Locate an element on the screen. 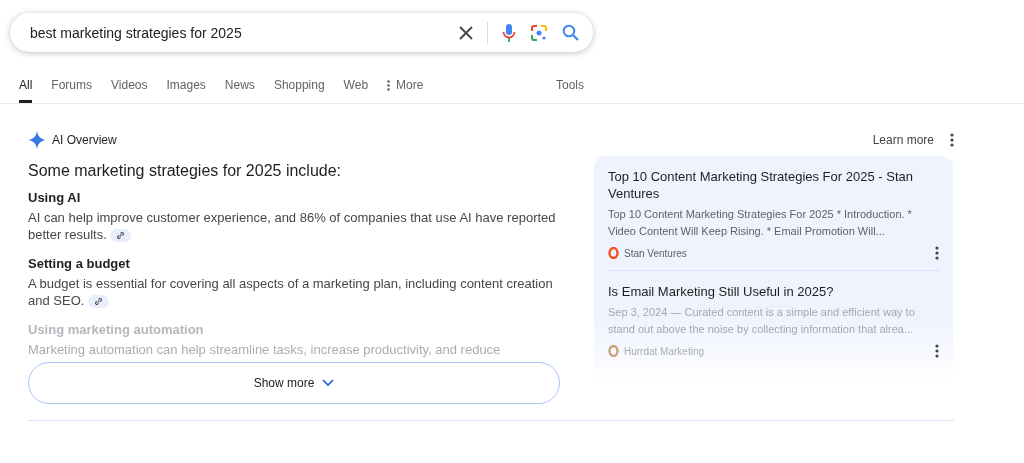 This screenshot has height=463, width=1024. nav-tab: Web is located at coordinates (356, 87).